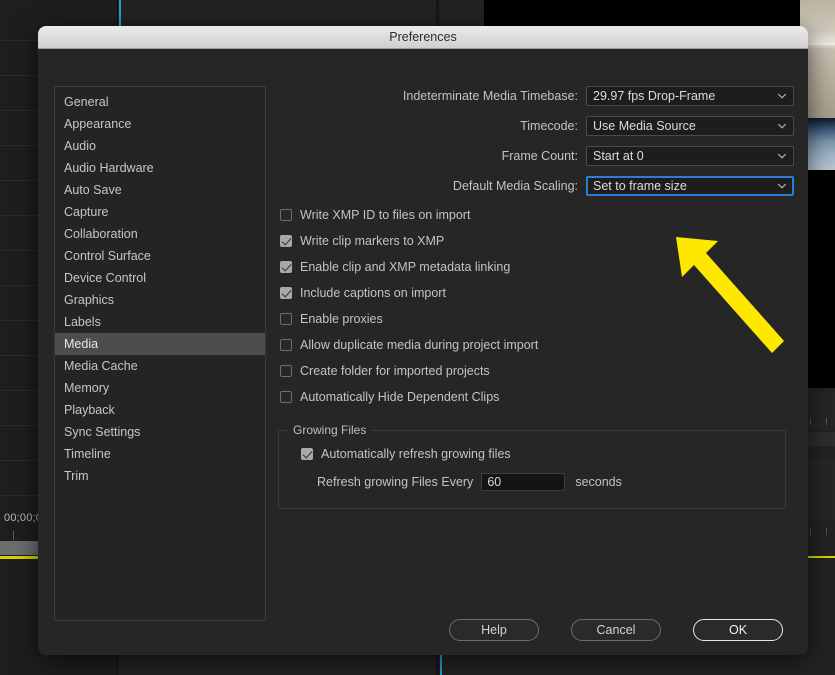  What do you see at coordinates (160, 410) in the screenshot?
I see `sidebar-item-playback: Playback` at bounding box center [160, 410].